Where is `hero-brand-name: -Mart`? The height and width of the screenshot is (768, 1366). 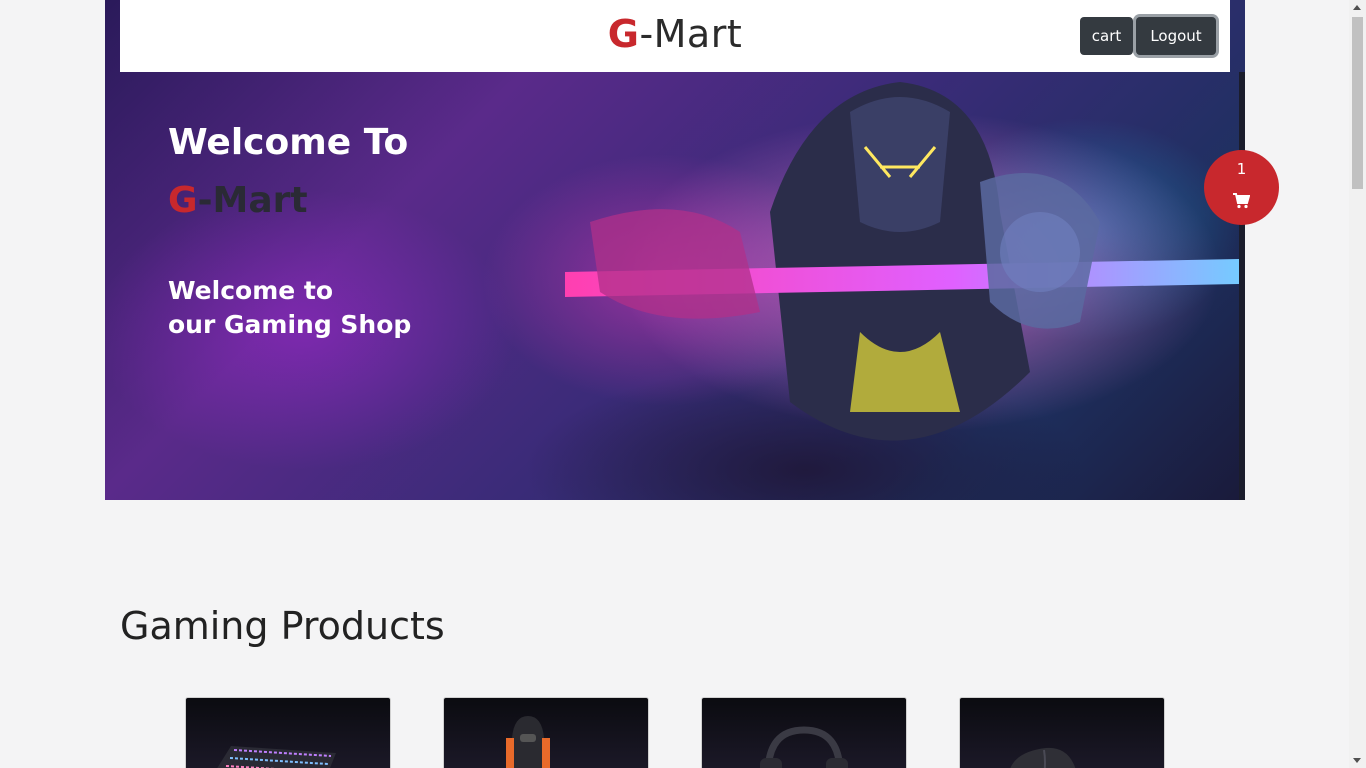
hero-brand-name: -Mart is located at coordinates (252, 200).